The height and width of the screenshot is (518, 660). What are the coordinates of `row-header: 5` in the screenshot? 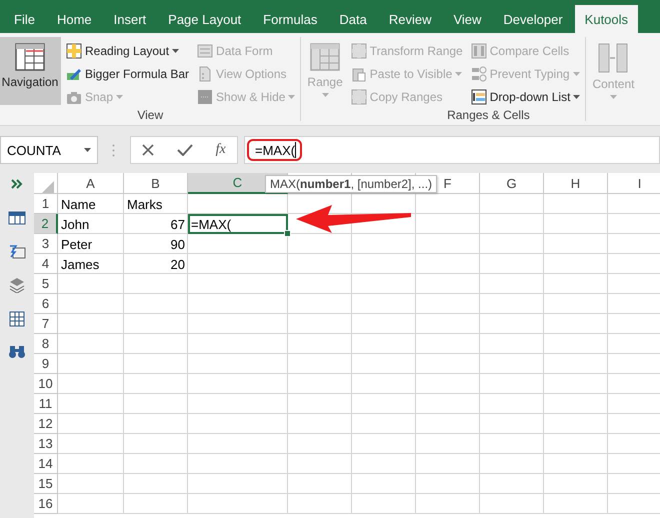 It's located at (46, 284).